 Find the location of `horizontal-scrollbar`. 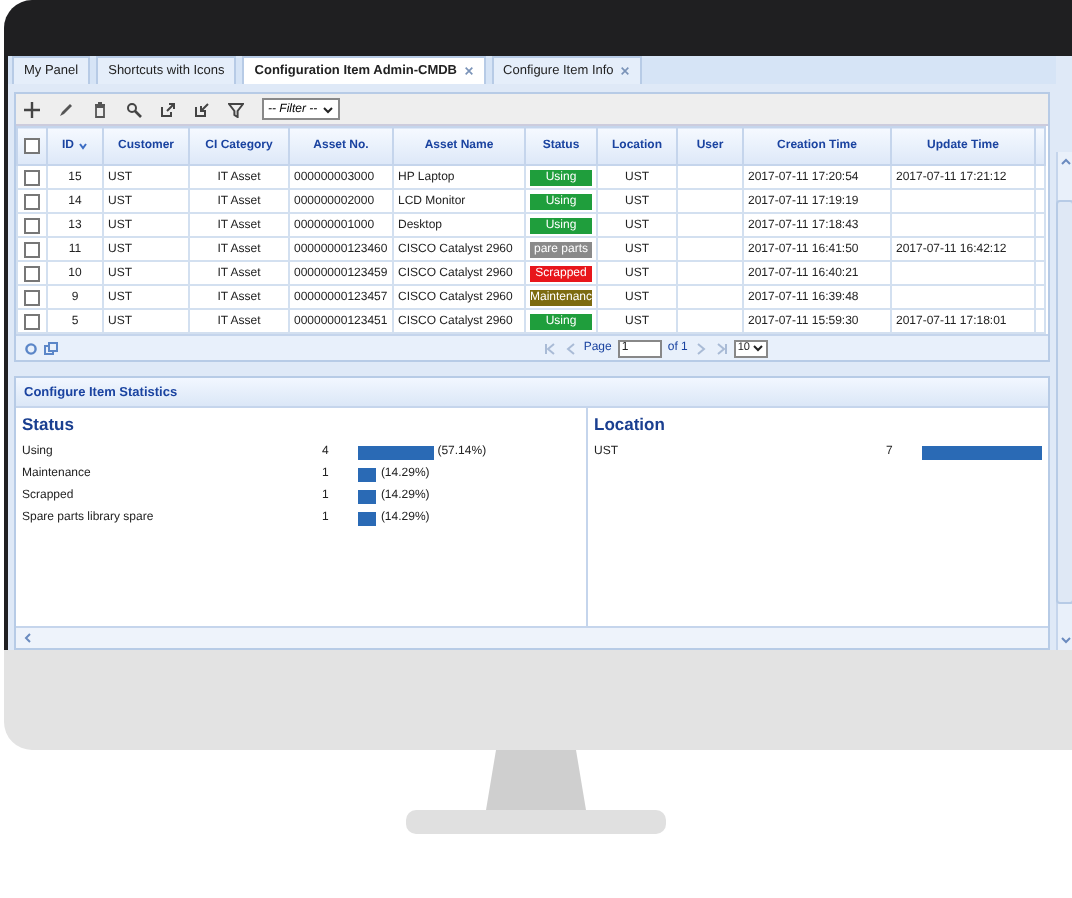

horizontal-scrollbar is located at coordinates (532, 637).